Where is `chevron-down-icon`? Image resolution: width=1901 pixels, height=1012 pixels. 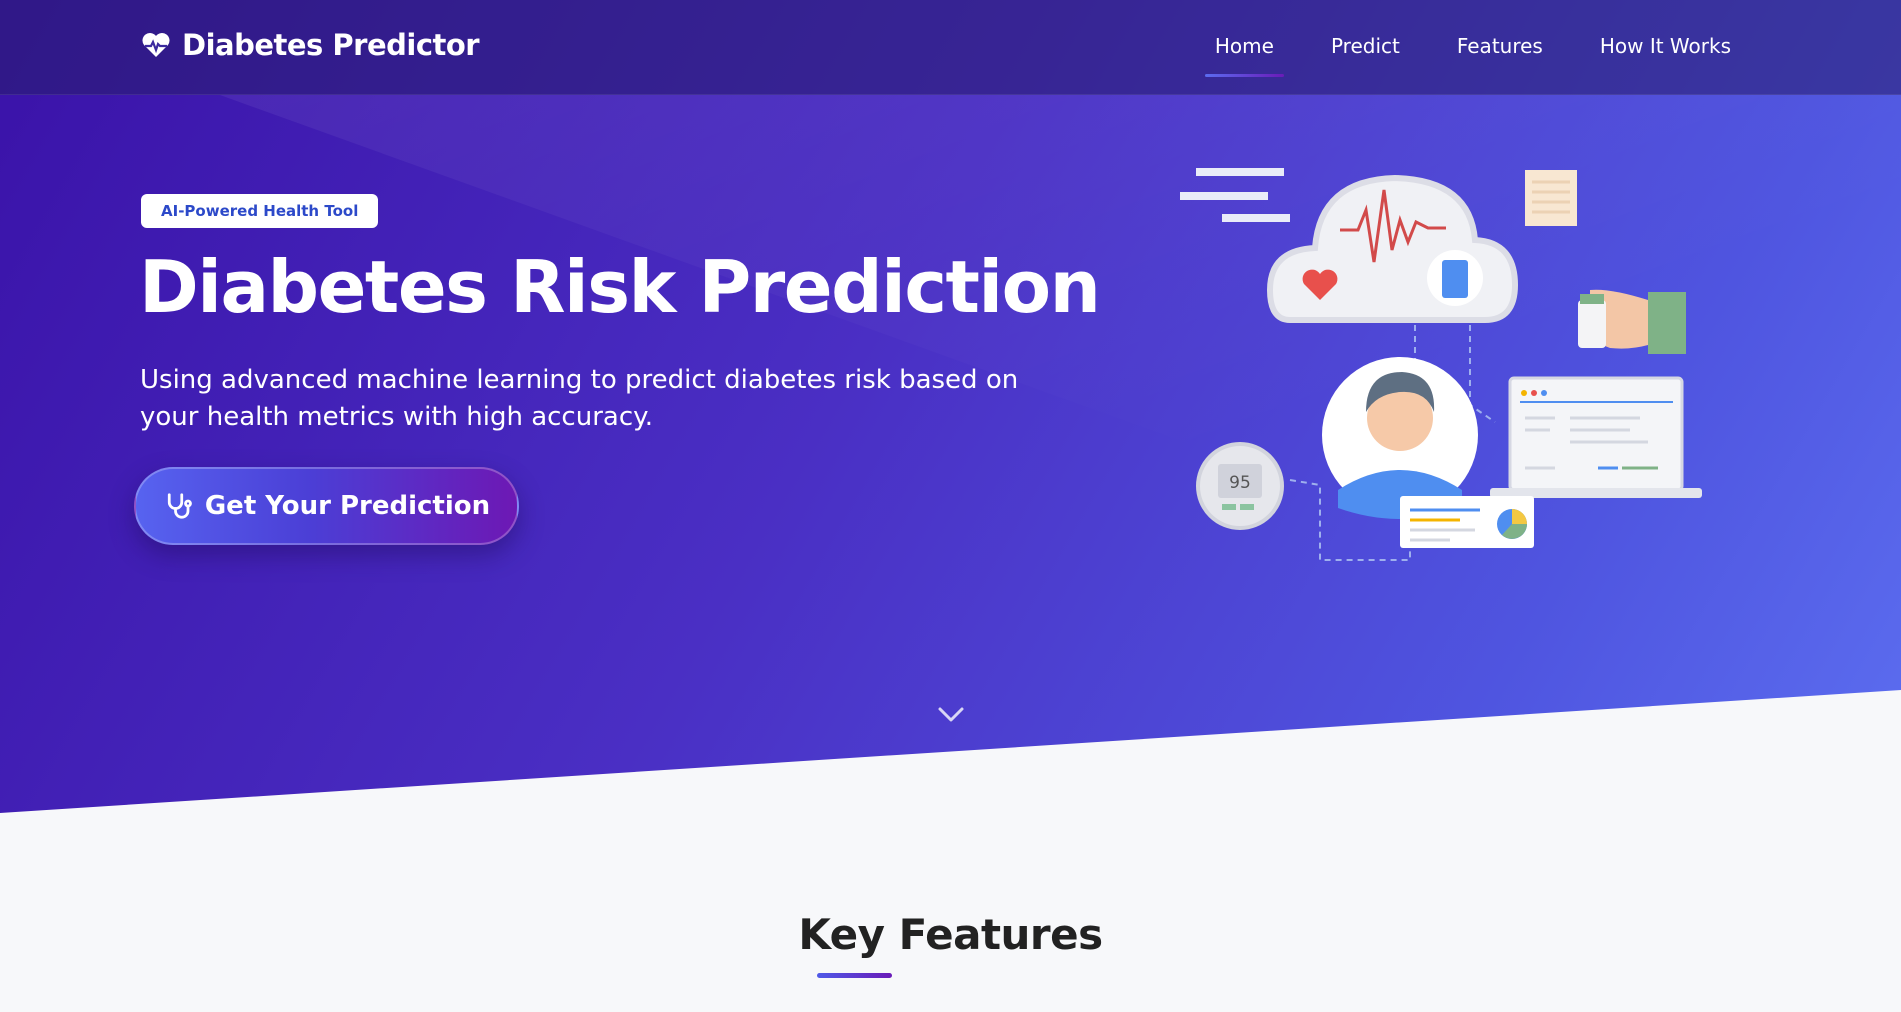 chevron-down-icon is located at coordinates (951, 715).